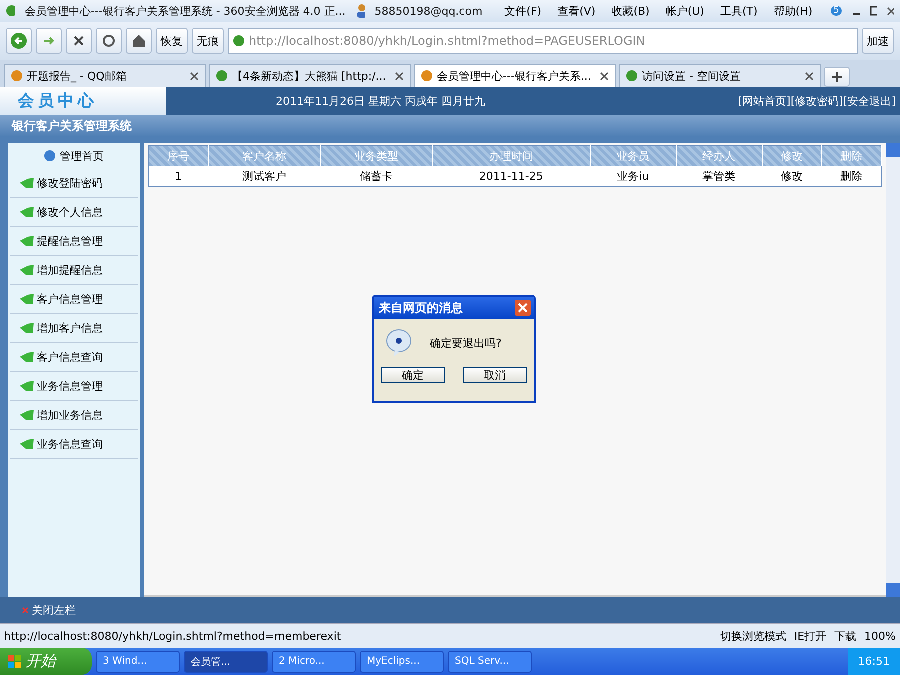  What do you see at coordinates (72, 126) in the screenshot?
I see `system-title: 银行客户关系管理系统` at bounding box center [72, 126].